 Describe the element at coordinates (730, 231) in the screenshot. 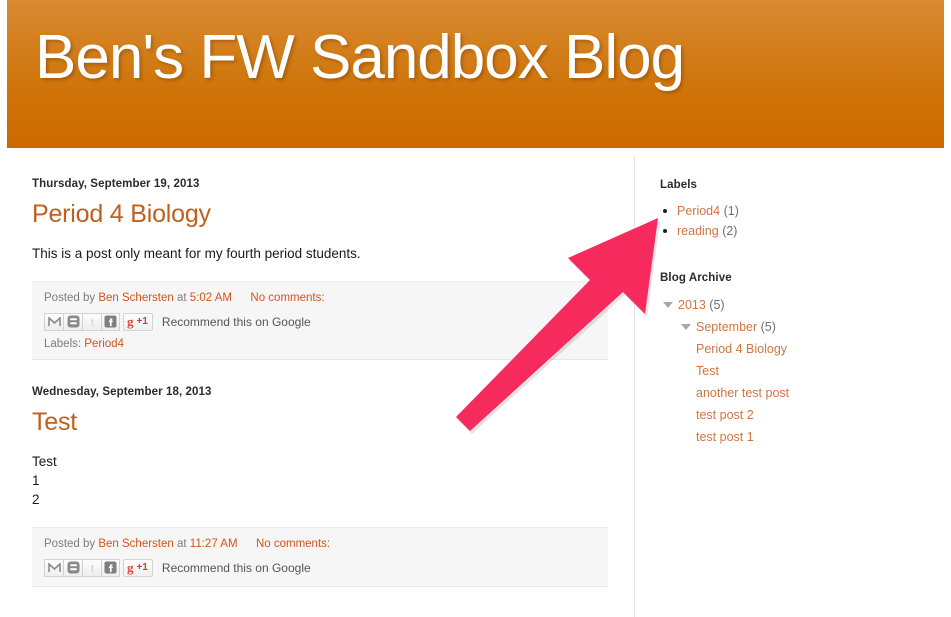

I see `label-count: (2)` at that location.